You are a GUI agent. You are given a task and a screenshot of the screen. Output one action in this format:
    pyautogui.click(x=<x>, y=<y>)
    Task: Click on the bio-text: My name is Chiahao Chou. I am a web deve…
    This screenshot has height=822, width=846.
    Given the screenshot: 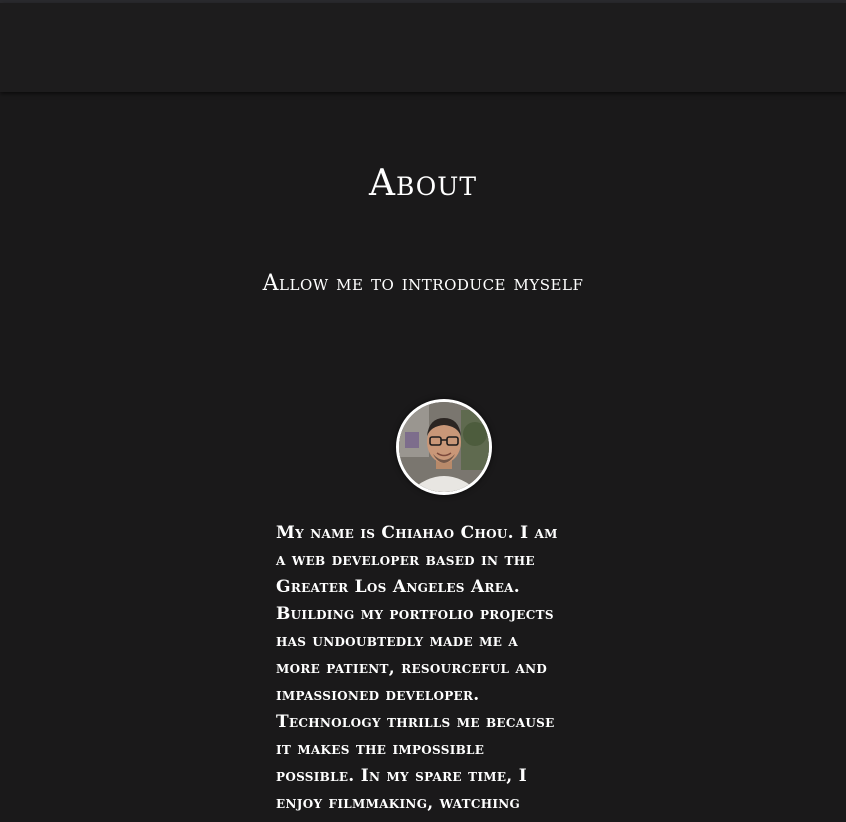 What is the action you would take?
    pyautogui.click(x=446, y=668)
    